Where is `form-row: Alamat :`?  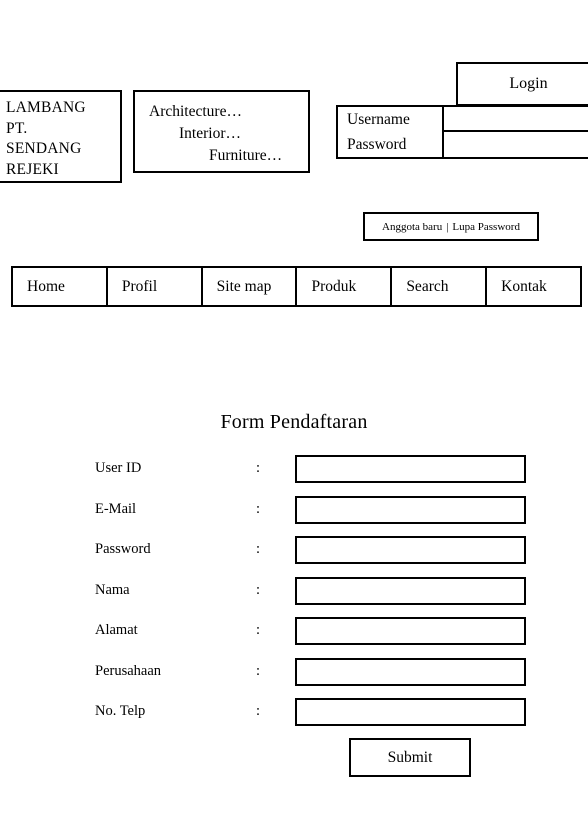
form-row: Alamat : is located at coordinates (294, 637).